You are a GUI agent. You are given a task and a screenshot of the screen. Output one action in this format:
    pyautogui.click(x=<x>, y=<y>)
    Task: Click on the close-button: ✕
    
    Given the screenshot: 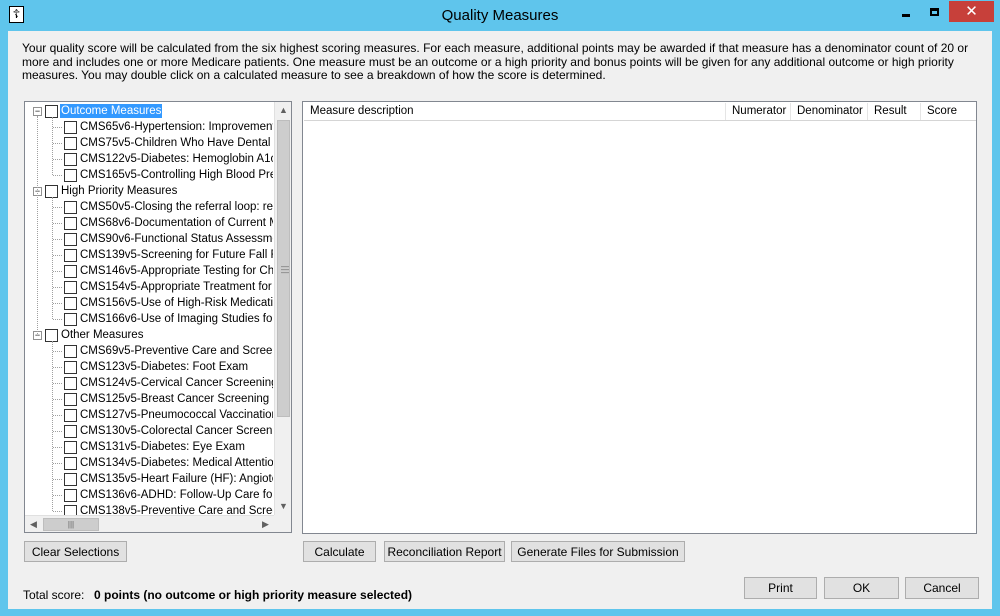 What is the action you would take?
    pyautogui.click(x=971, y=11)
    